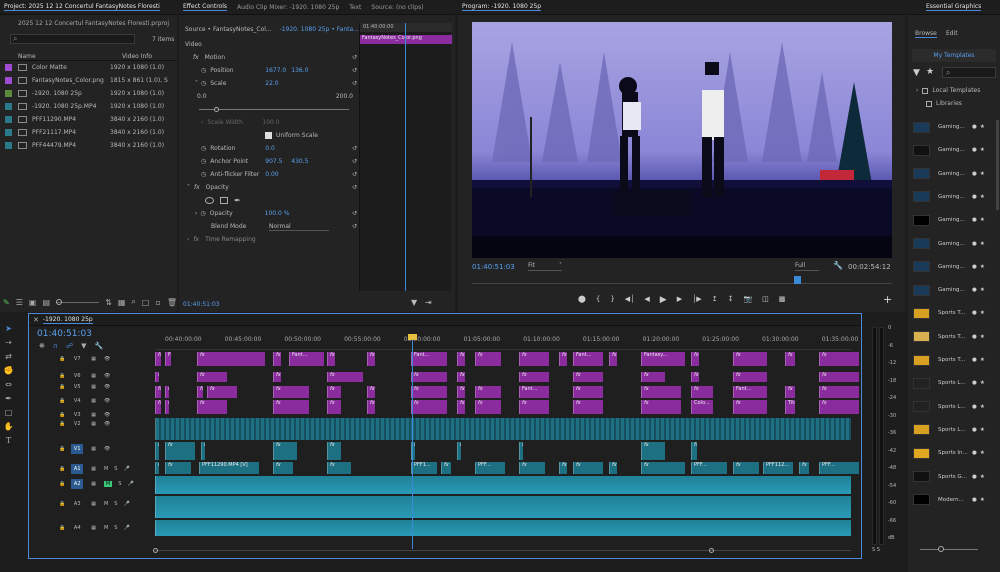 This screenshot has width=1000, height=572. I want to click on timeline-clip, so click(503, 429).